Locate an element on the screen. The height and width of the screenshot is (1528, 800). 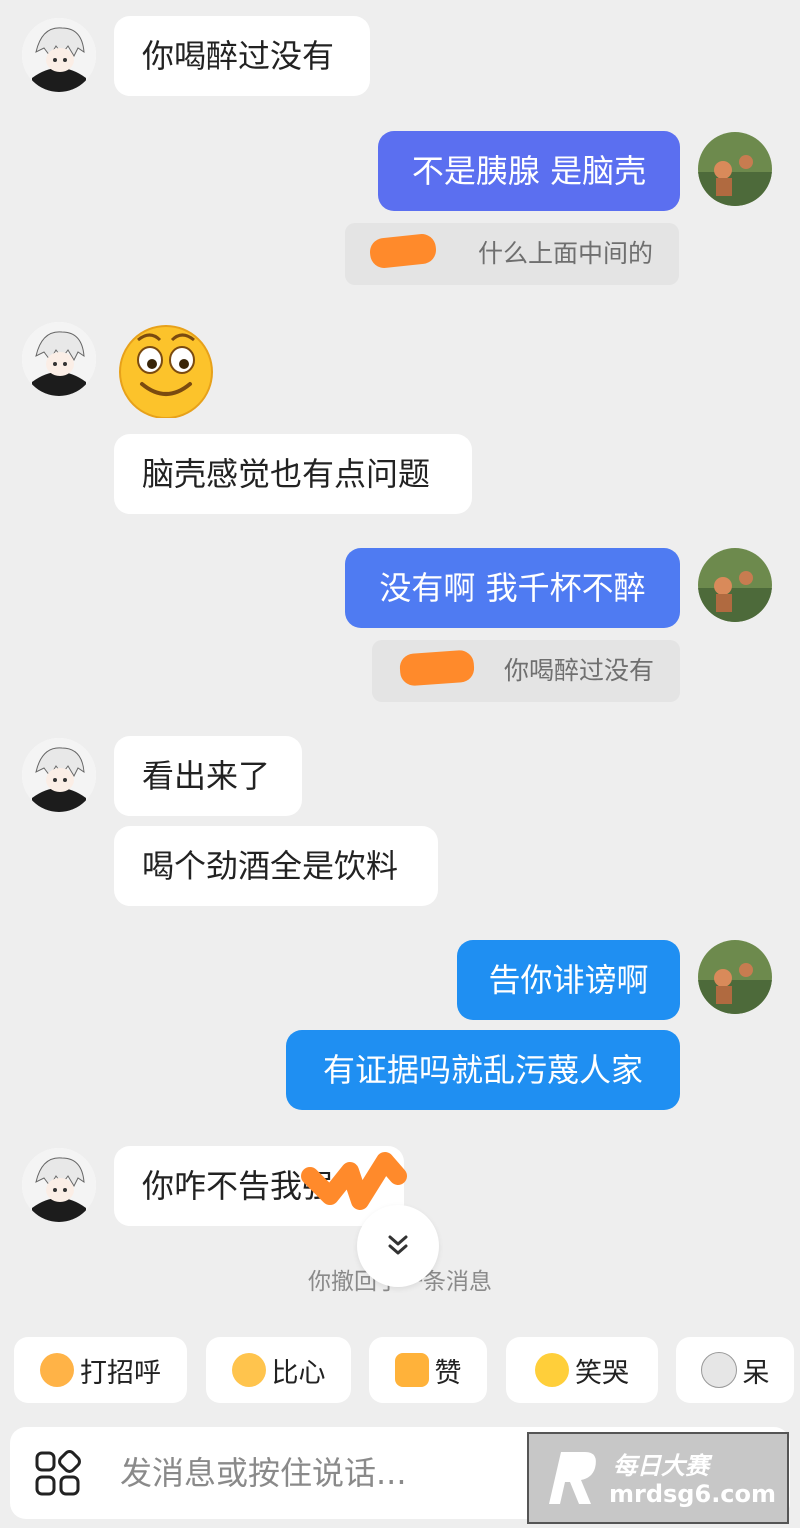
chip-label: 呆 is located at coordinates (756, 1373).